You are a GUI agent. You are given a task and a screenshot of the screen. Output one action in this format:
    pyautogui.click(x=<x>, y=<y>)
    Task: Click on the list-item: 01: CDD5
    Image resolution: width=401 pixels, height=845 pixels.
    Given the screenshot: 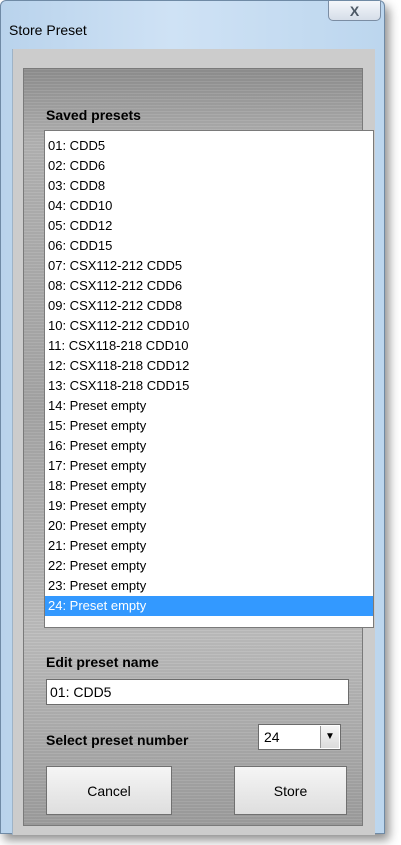 What is the action you would take?
    pyautogui.click(x=209, y=146)
    